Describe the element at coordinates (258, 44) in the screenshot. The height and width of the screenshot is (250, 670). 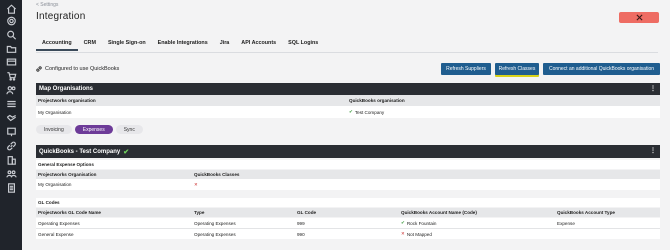
I see `tab-api-accounts: API Accounts` at that location.